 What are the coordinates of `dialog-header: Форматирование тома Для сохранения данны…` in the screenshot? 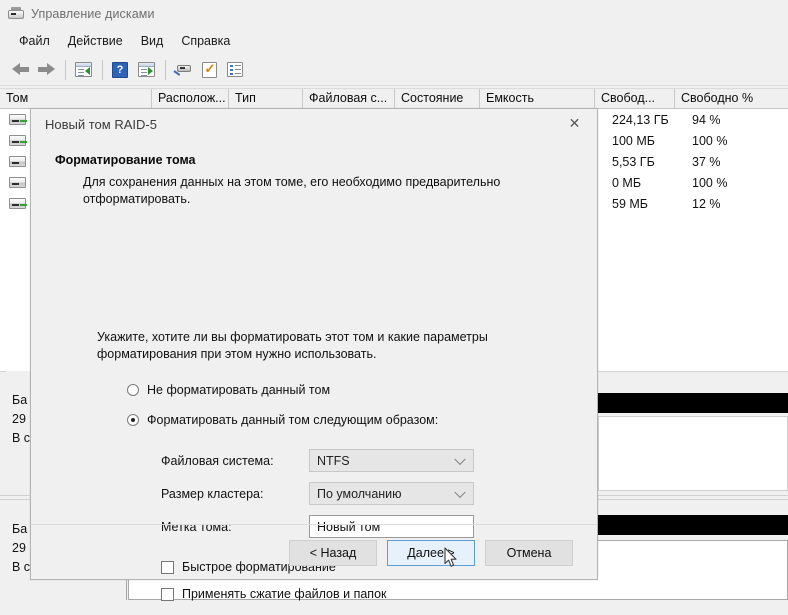 It's located at (314, 180).